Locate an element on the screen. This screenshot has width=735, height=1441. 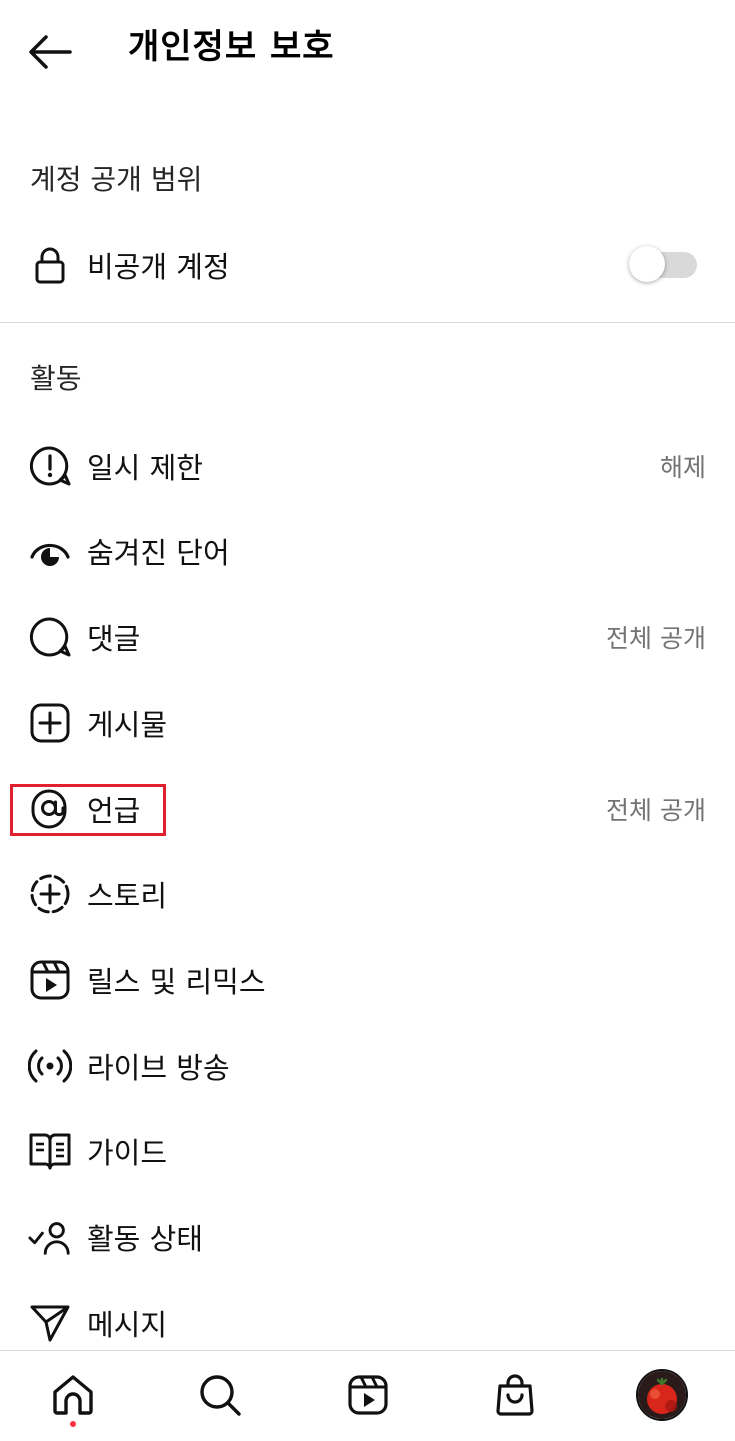
activity-item-label: 스토리 is located at coordinates (127, 896).